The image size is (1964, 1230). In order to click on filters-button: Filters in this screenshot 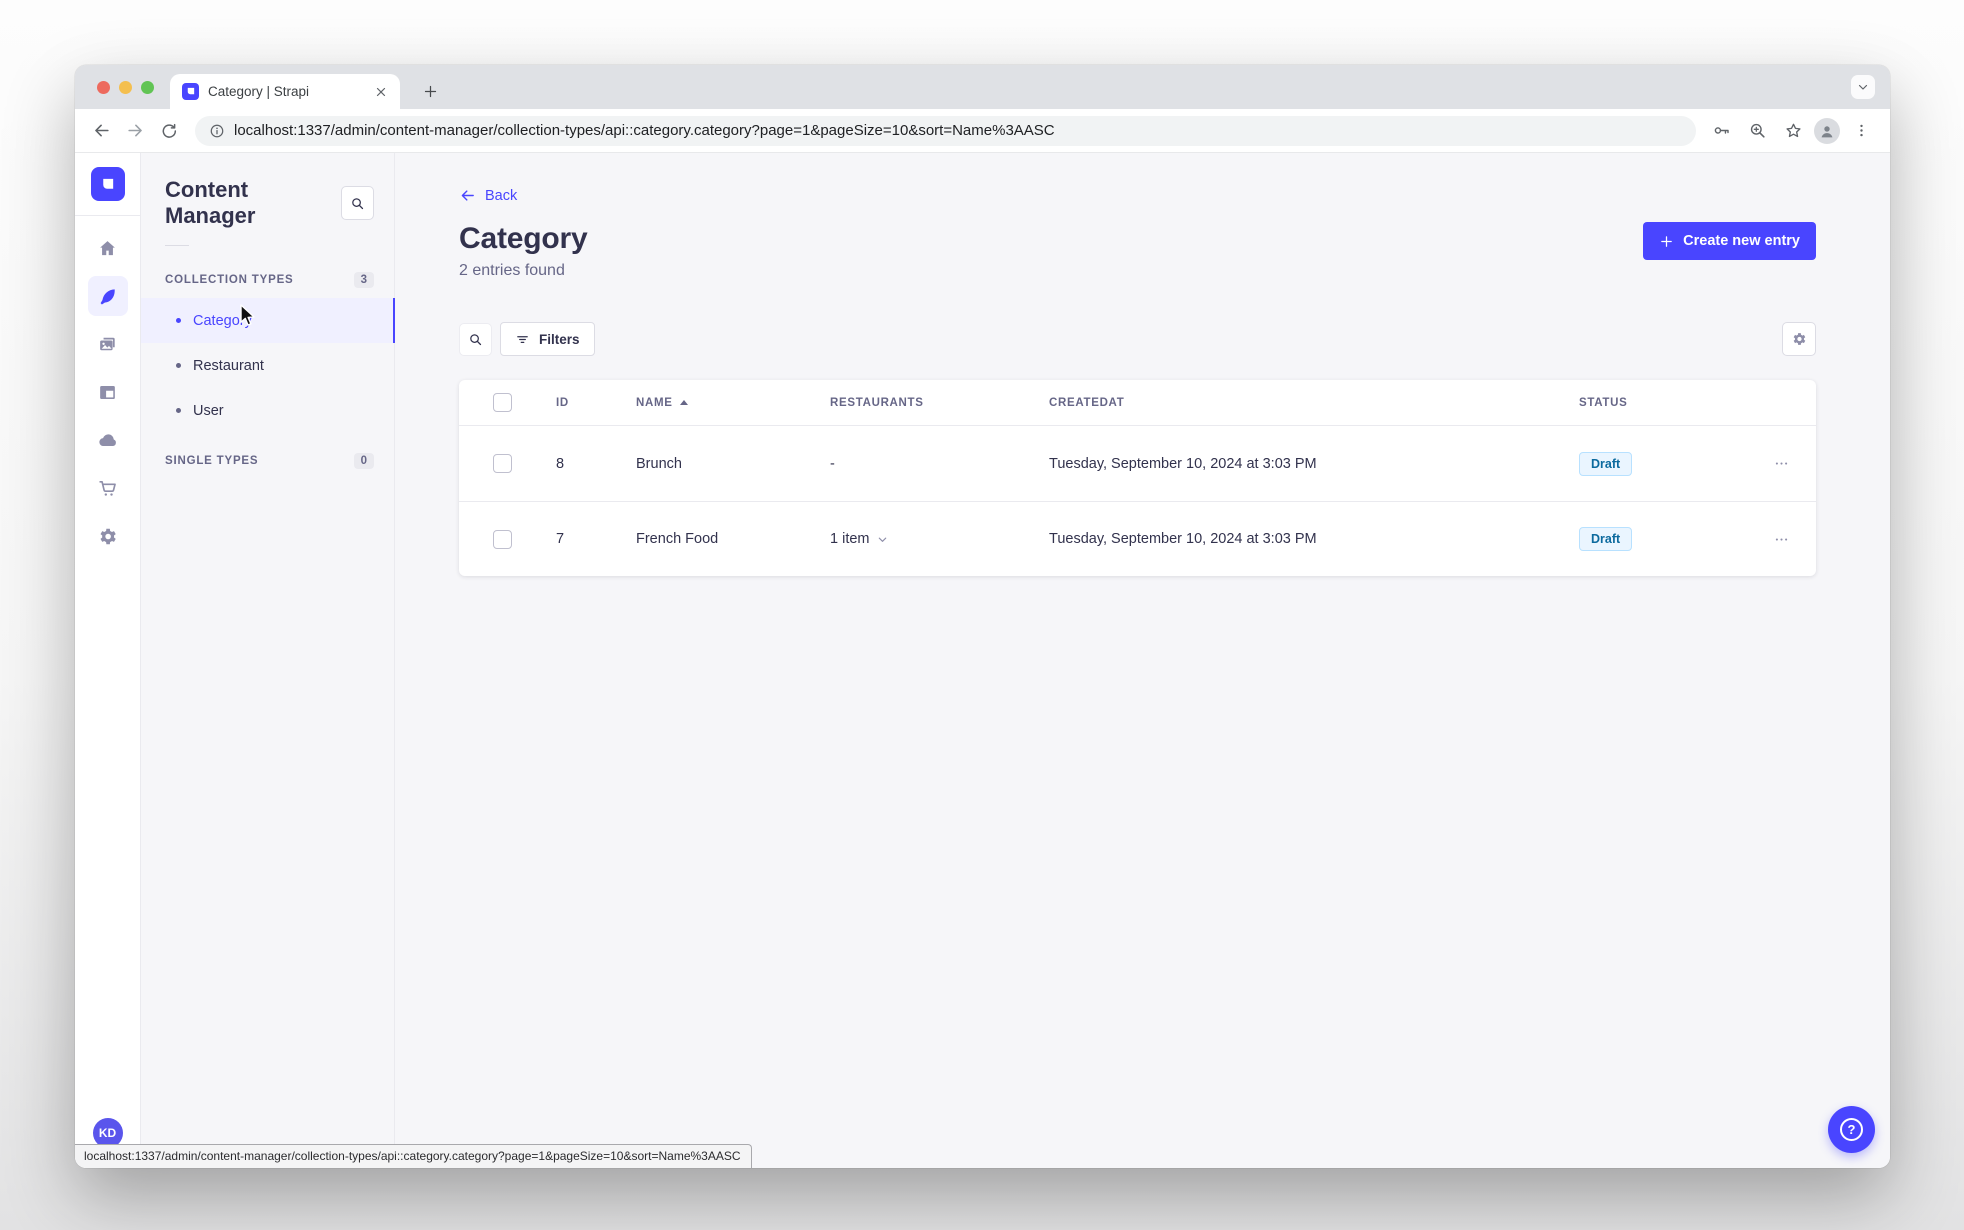, I will do `click(547, 339)`.